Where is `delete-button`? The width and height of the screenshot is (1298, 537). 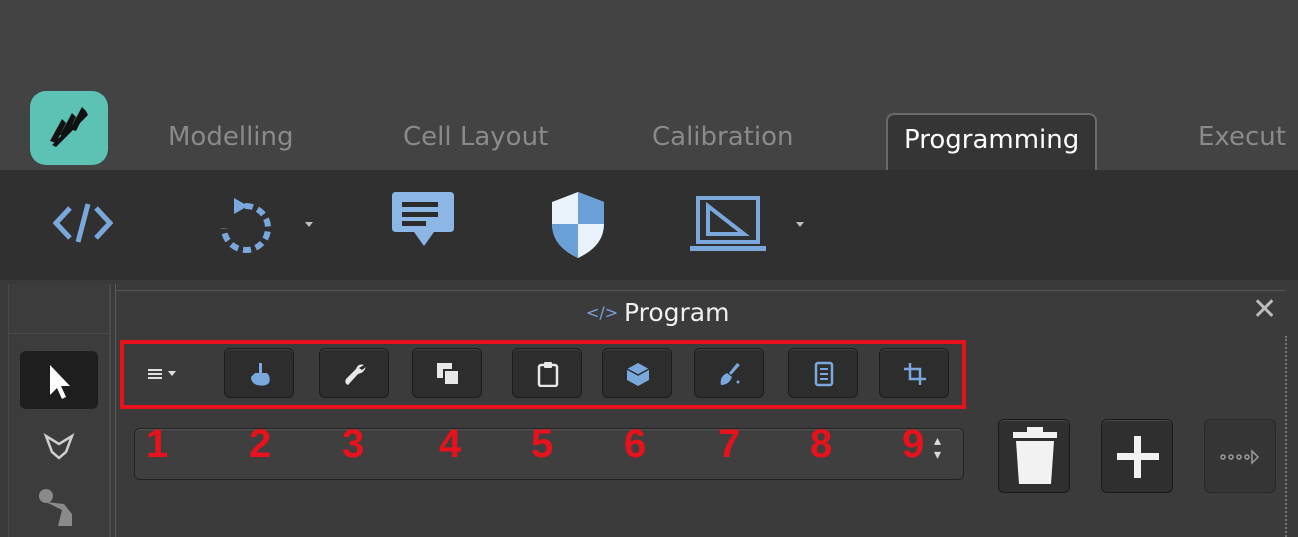 delete-button is located at coordinates (1034, 456).